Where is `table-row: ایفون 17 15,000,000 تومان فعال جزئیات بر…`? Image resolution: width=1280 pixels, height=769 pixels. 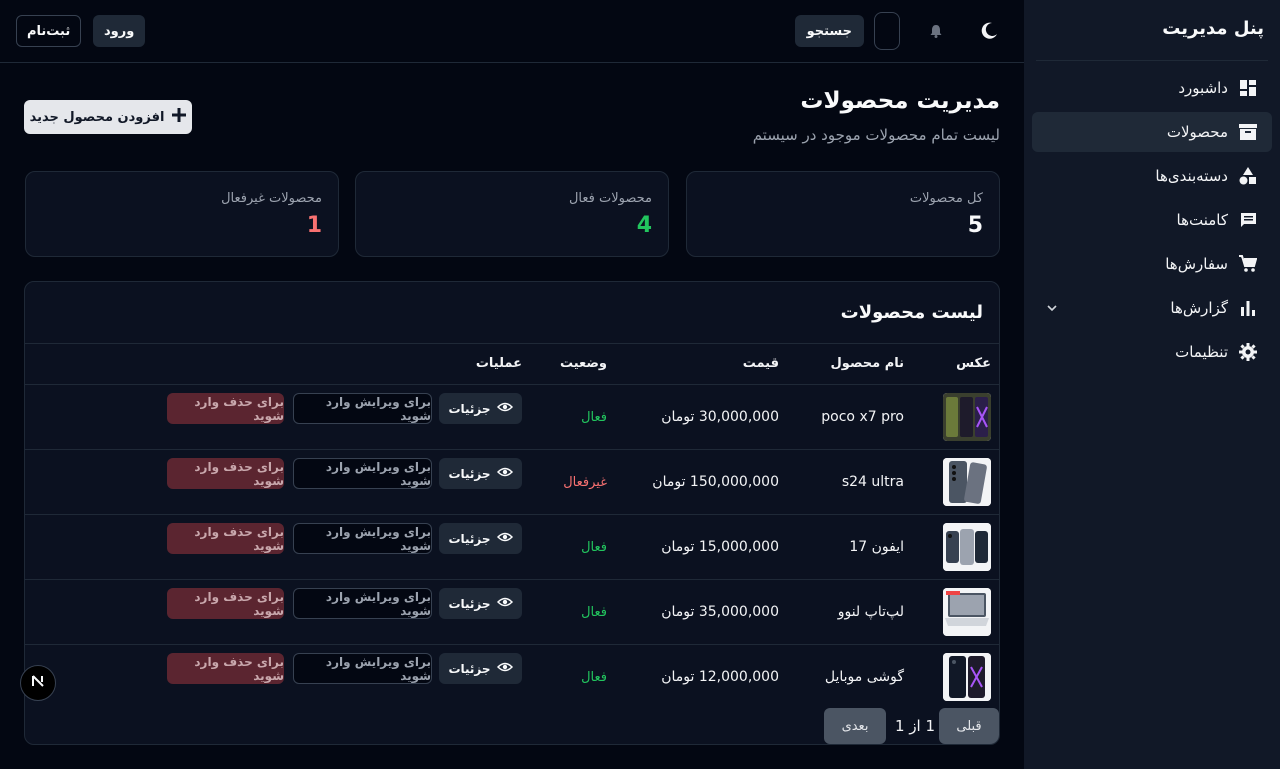 table-row: ایفون 17 15,000,000 تومان فعال جزئیات بر… is located at coordinates (512, 547).